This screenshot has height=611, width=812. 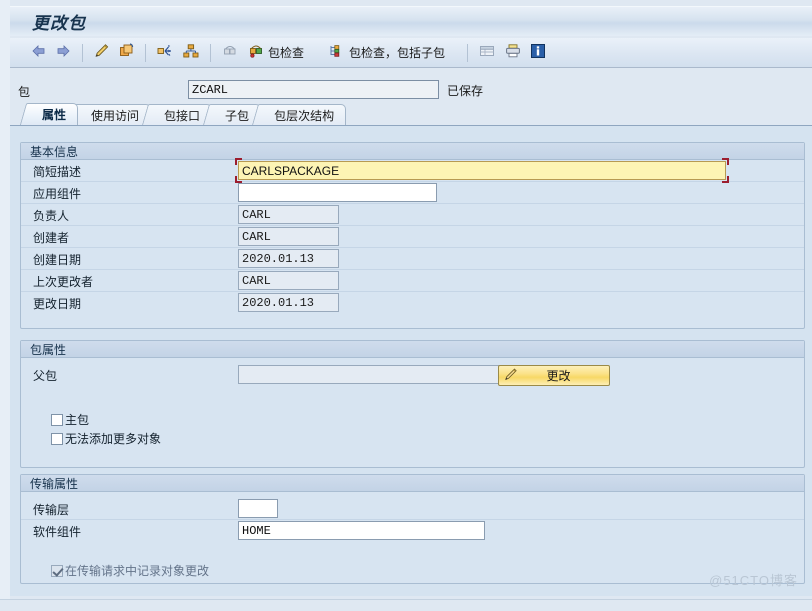 What do you see at coordinates (51, 510) in the screenshot?
I see `transport-layer-label: 传输层` at bounding box center [51, 510].